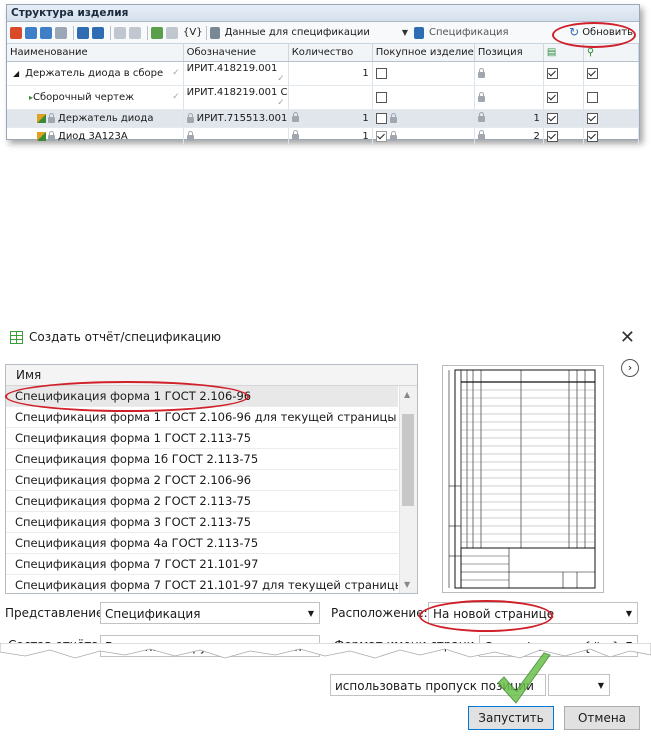 The height and width of the screenshot is (738, 651). Describe the element at coordinates (408, 460) in the screenshot. I see `scroll-thumb` at that location.